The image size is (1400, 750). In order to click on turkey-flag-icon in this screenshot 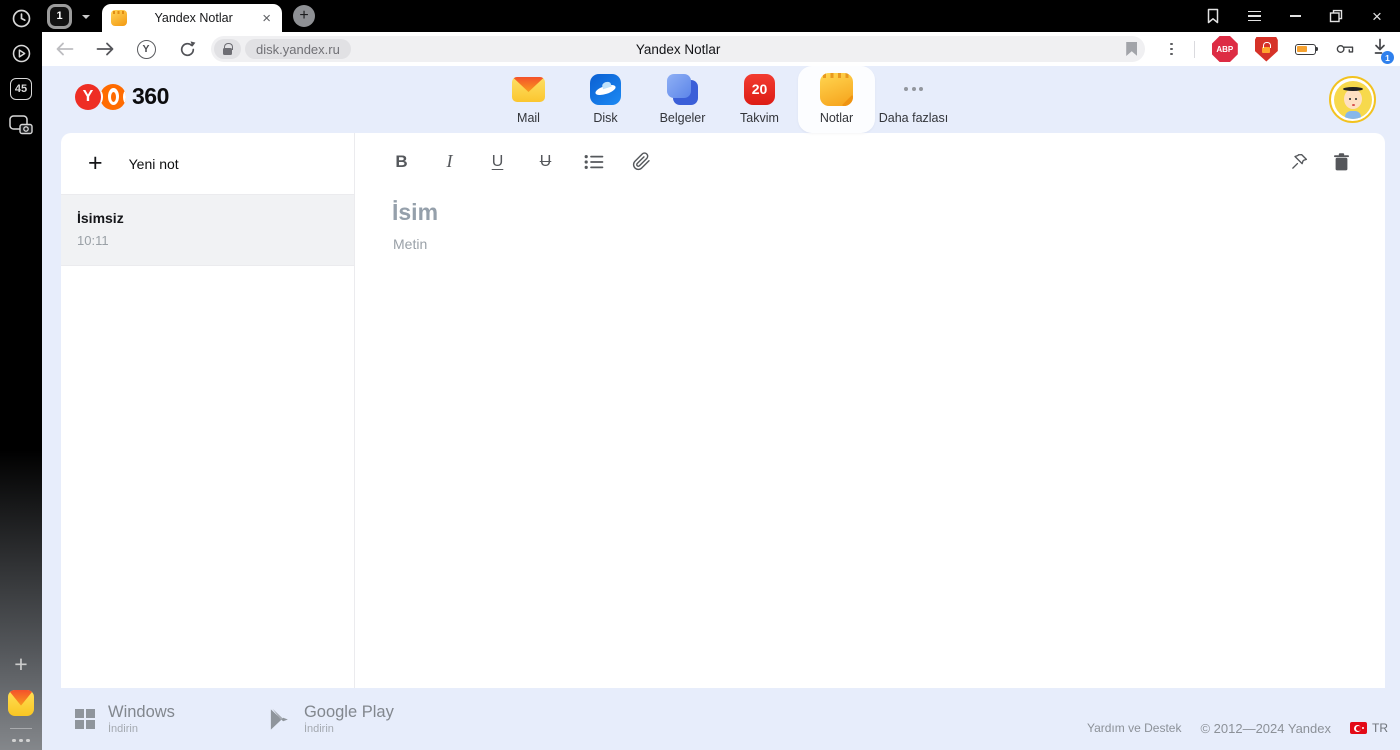, I will do `click(1358, 728)`.